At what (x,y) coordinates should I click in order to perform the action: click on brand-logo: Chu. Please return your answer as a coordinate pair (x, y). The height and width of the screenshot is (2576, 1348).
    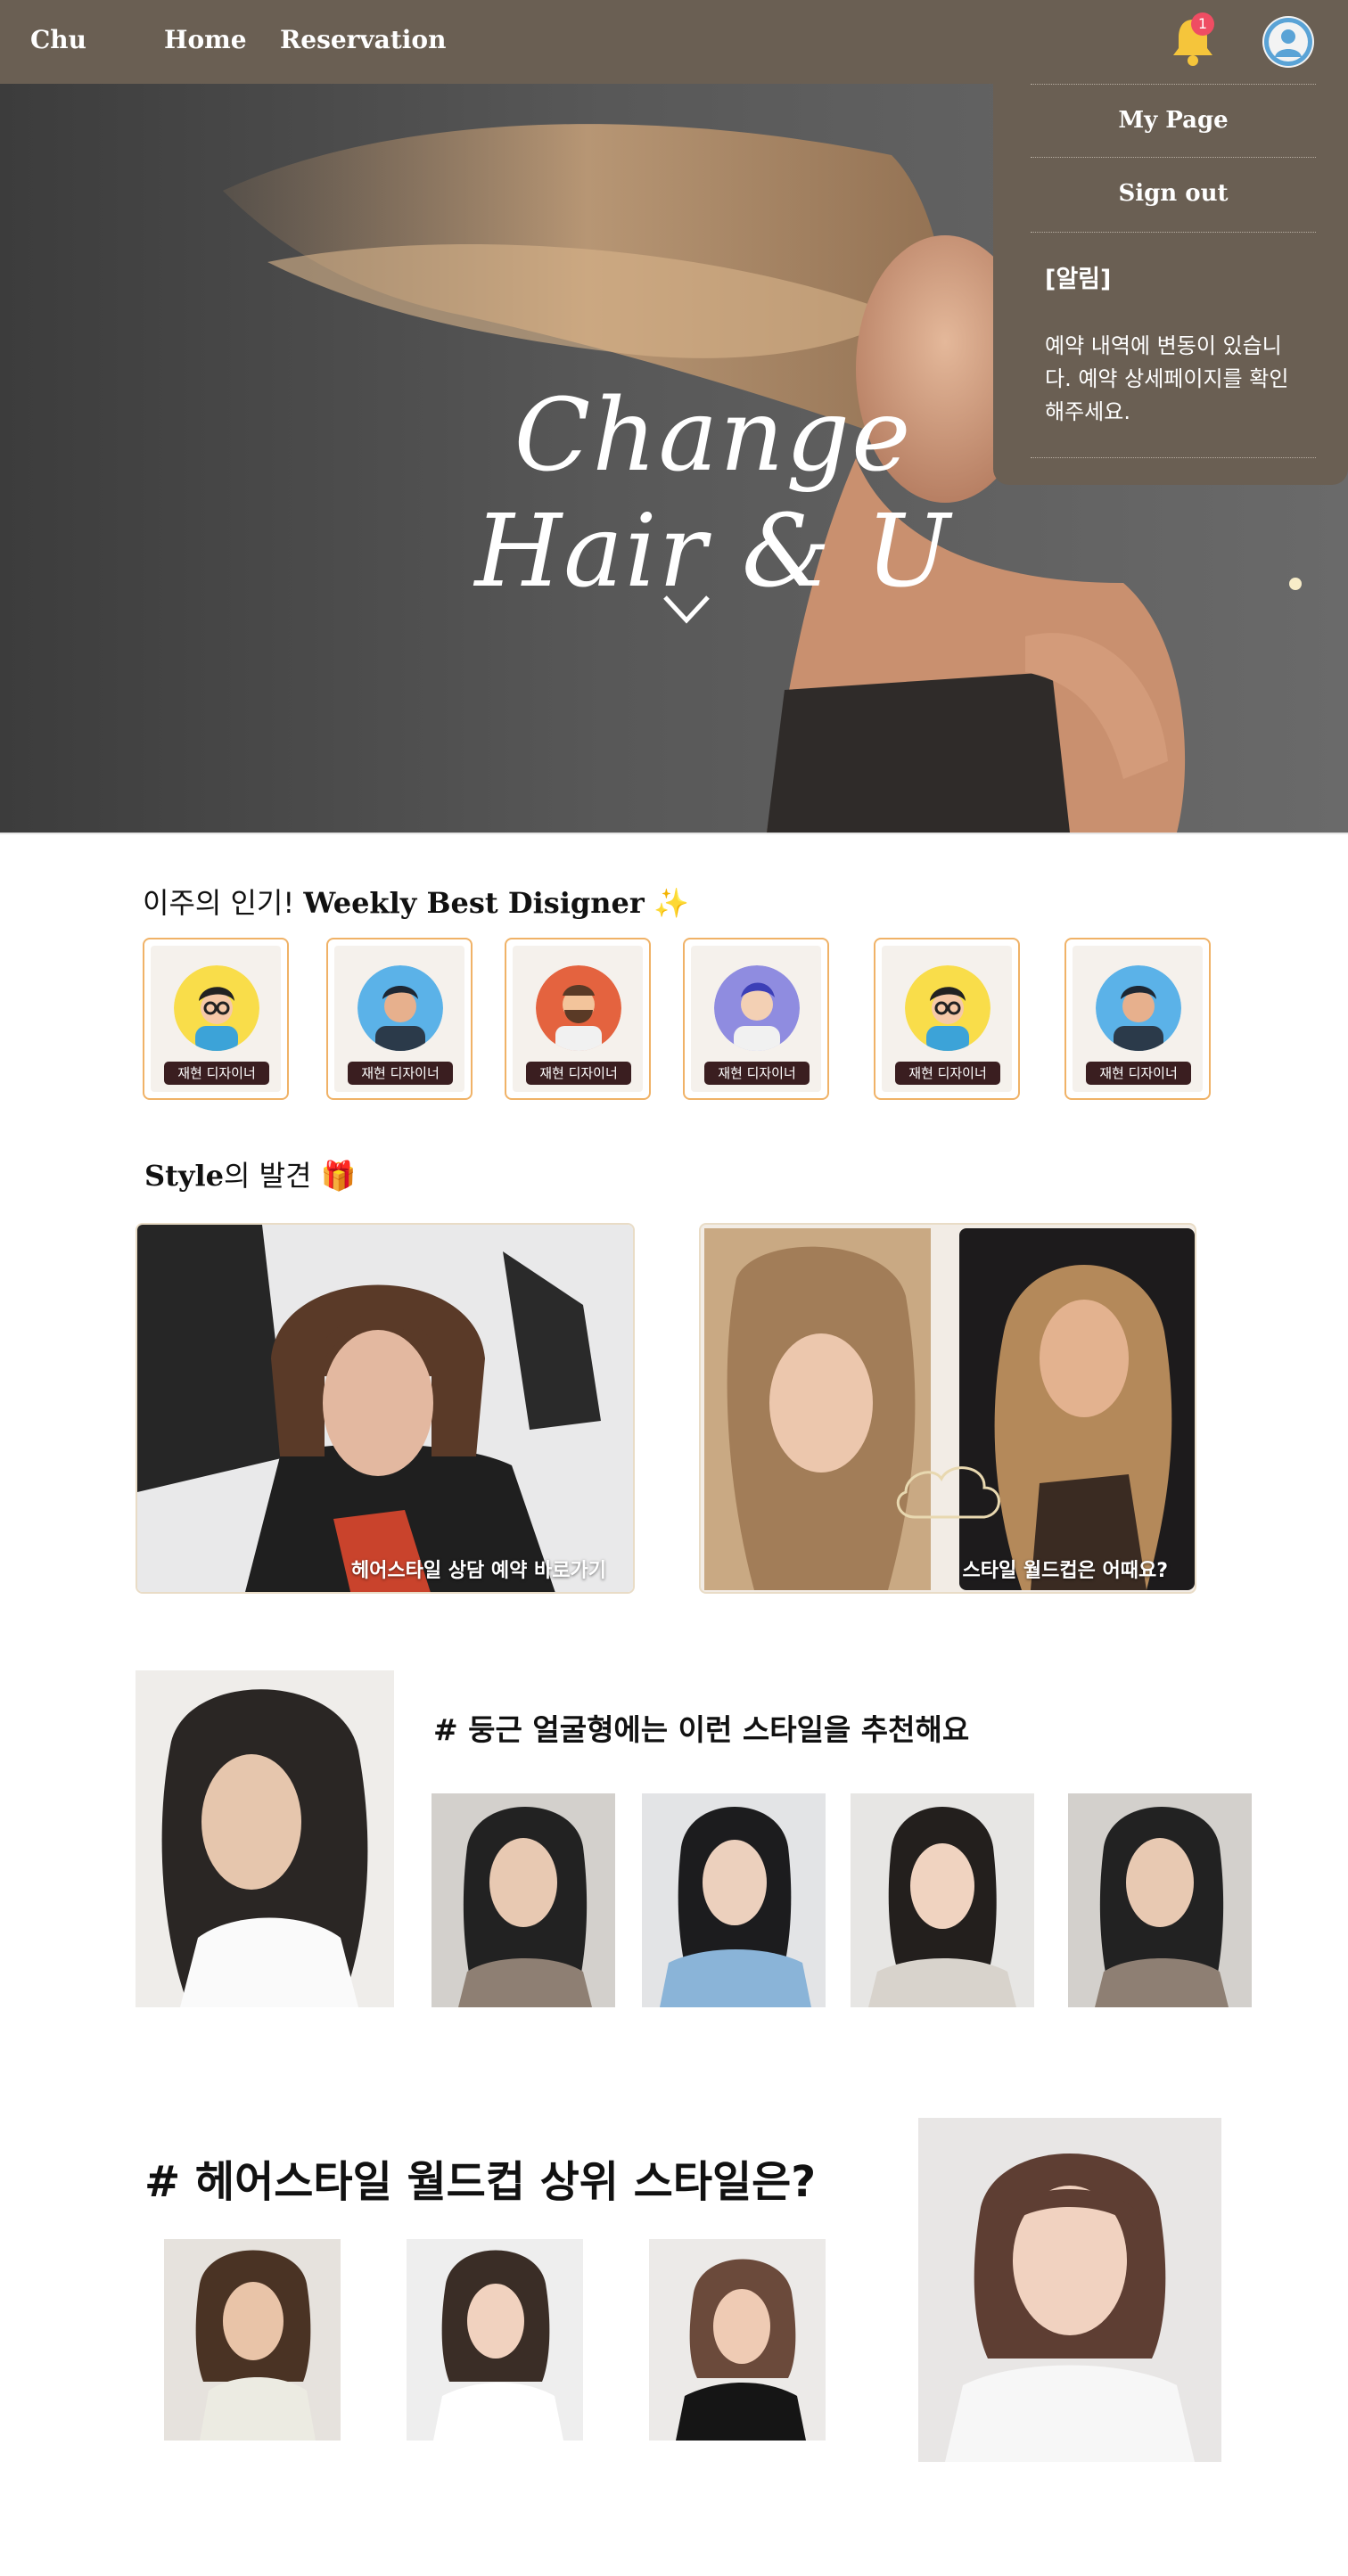
    Looking at the image, I should click on (58, 39).